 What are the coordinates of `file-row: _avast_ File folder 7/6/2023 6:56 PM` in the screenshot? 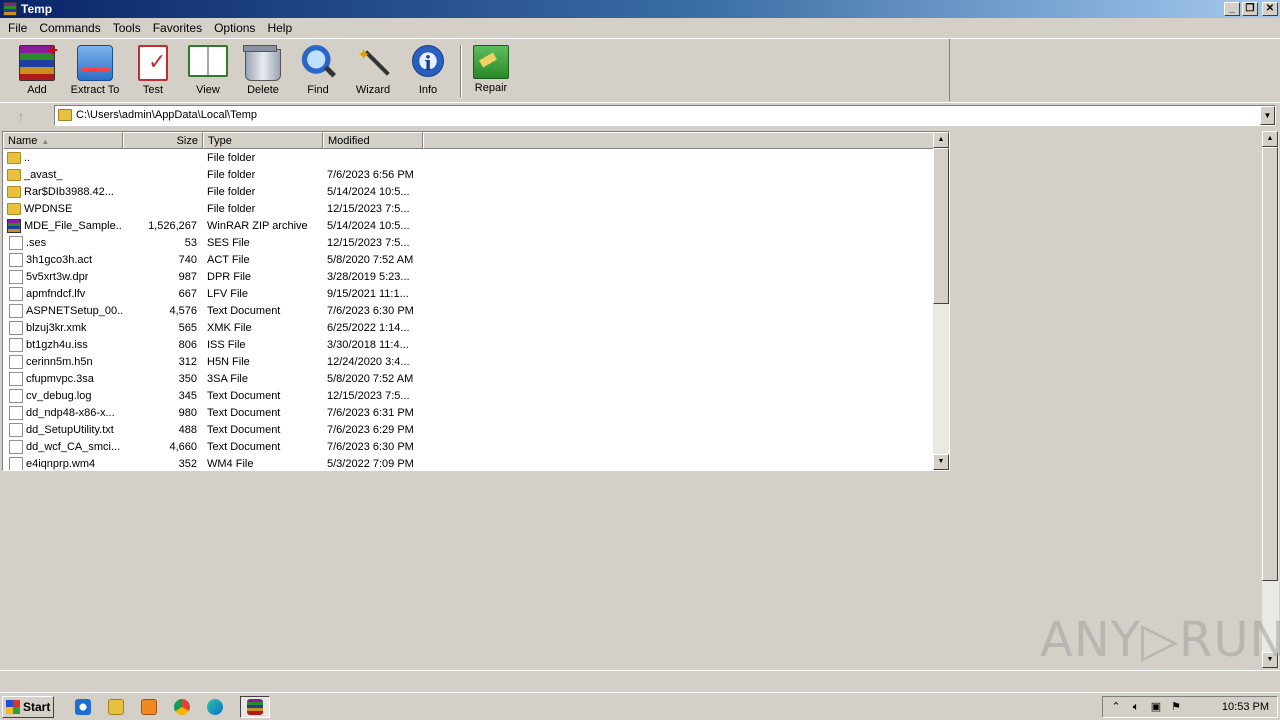 It's located at (469, 174).